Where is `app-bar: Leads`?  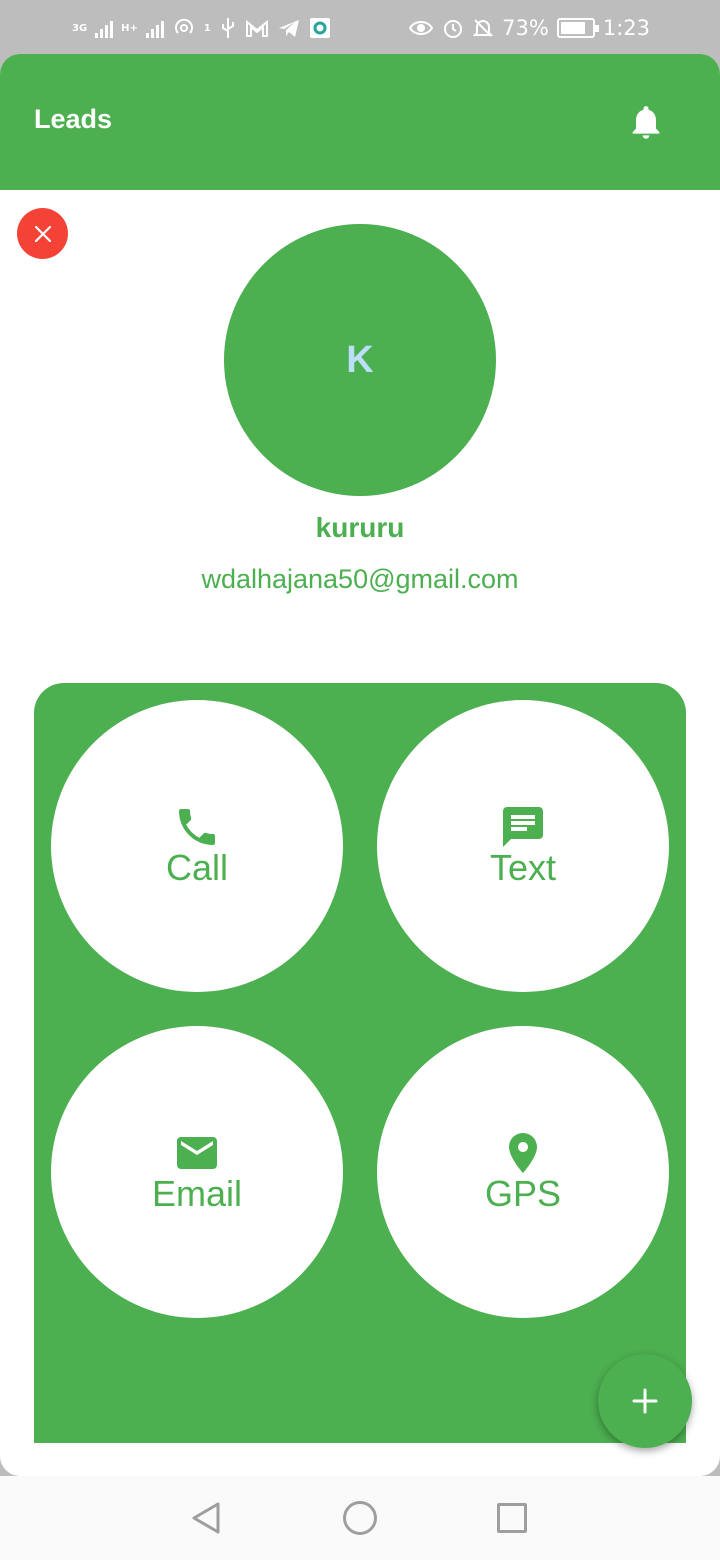 app-bar: Leads is located at coordinates (360, 122).